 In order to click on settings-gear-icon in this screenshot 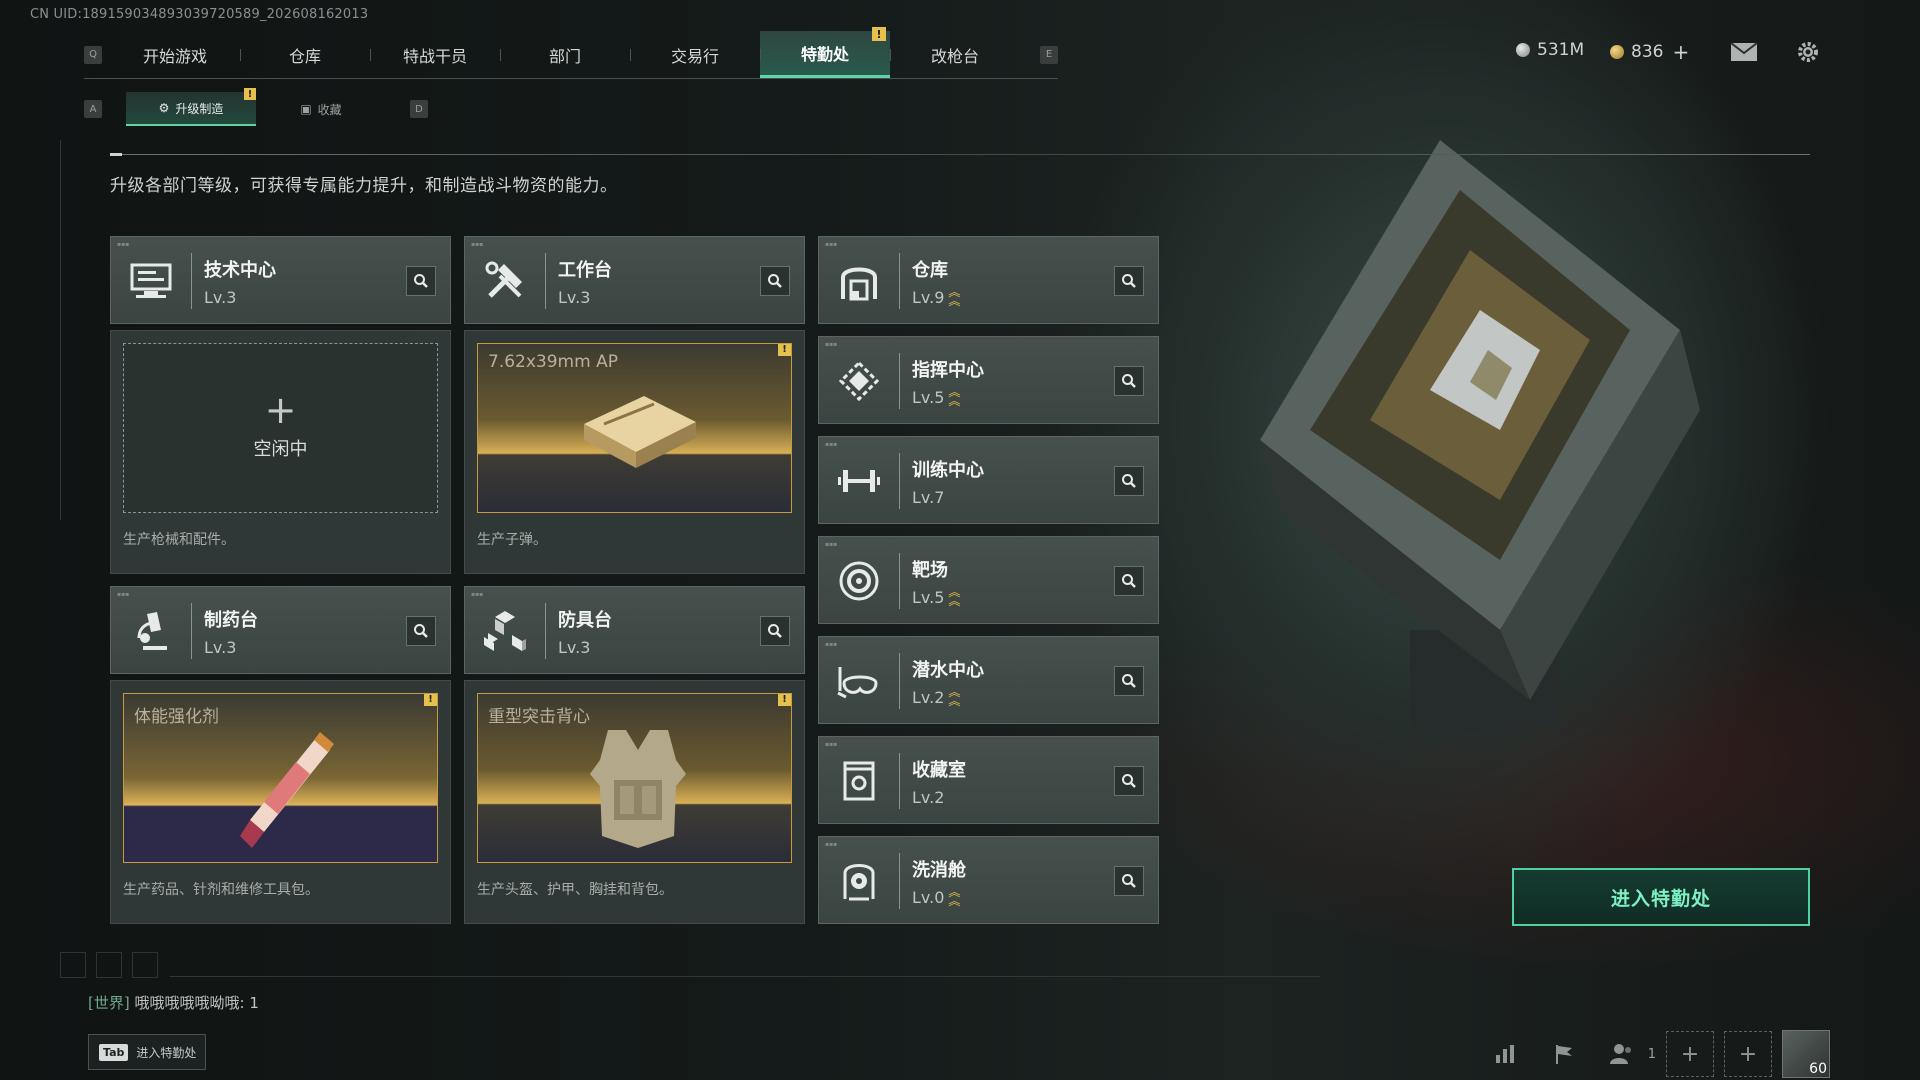, I will do `click(1808, 52)`.